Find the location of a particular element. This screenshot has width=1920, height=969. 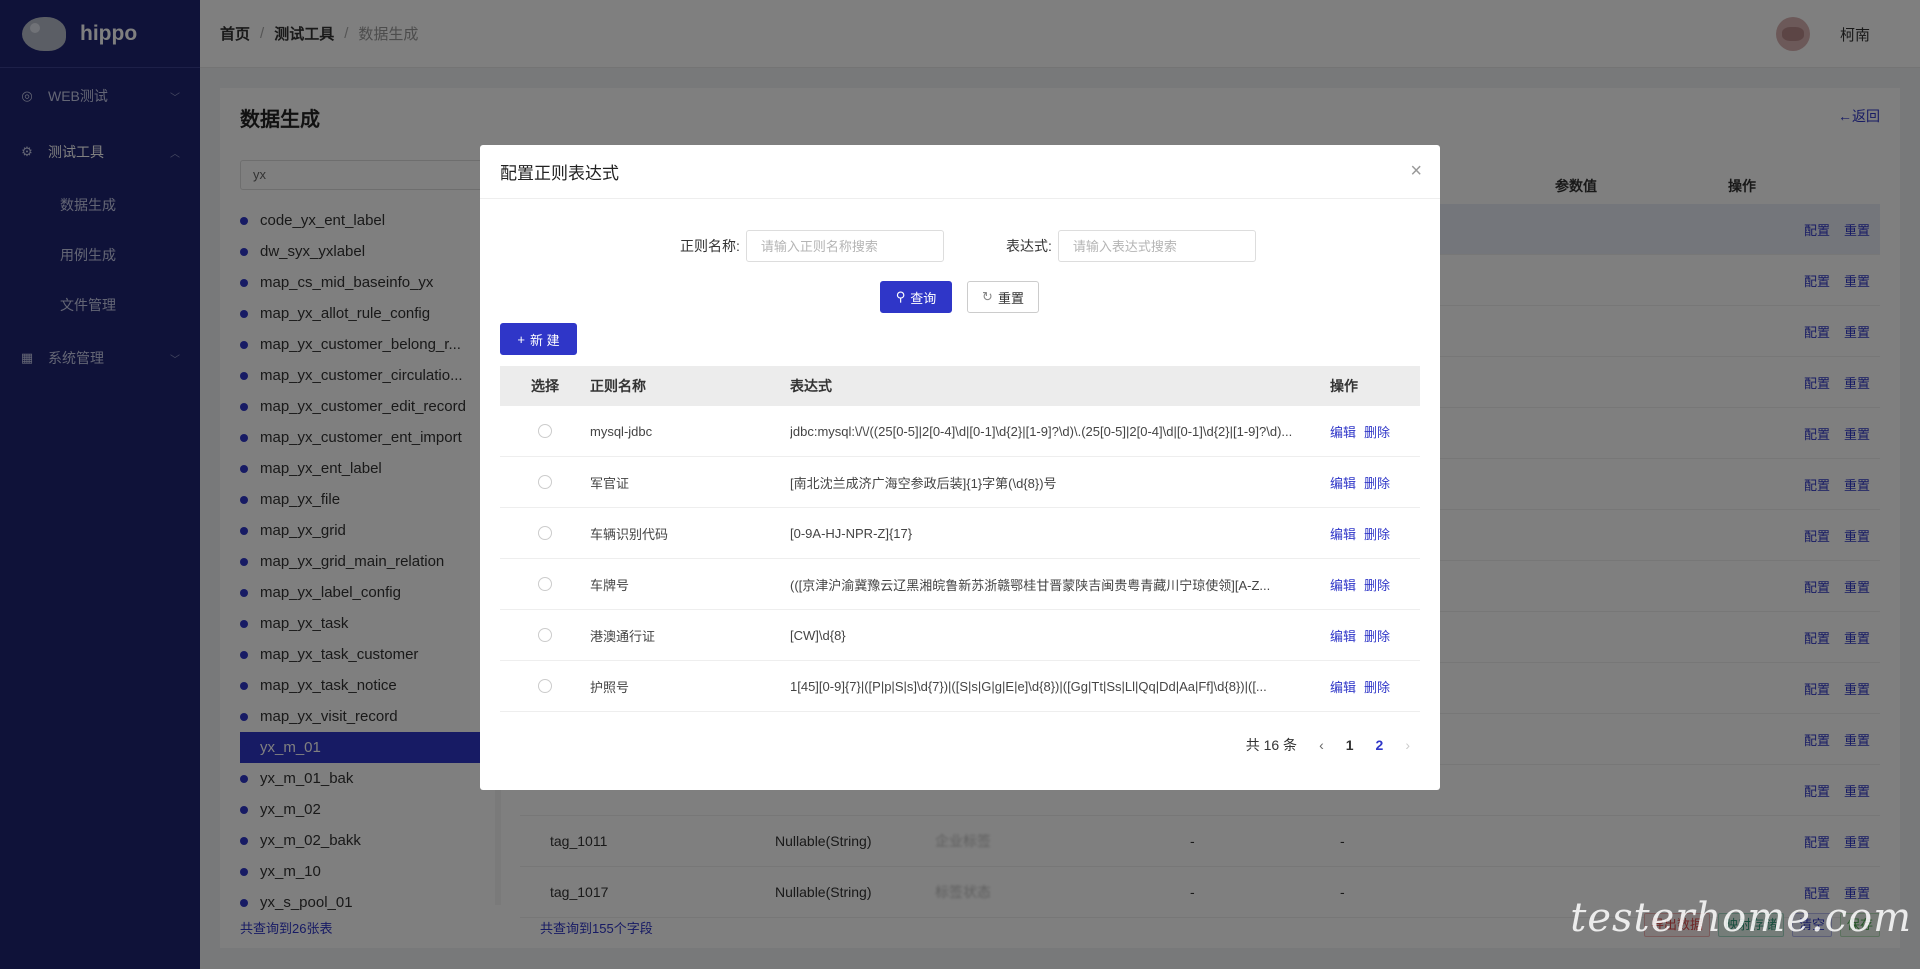

watermark: testerhome.com is located at coordinates (1741, 918).